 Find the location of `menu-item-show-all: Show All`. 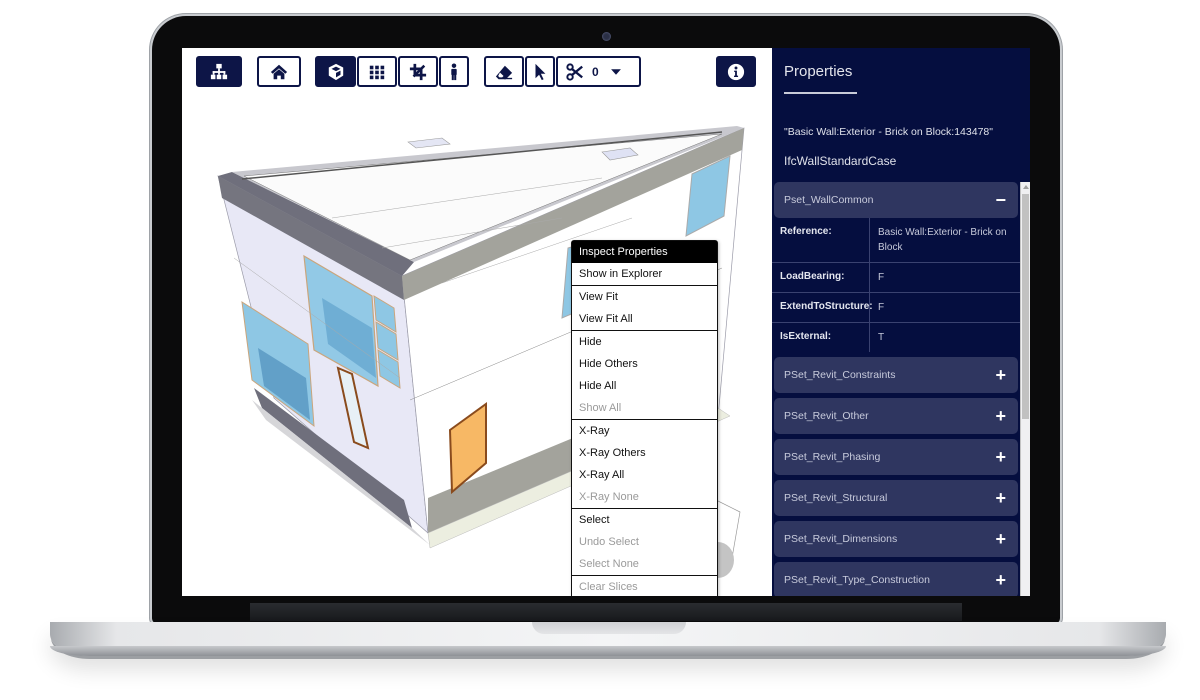

menu-item-show-all: Show All is located at coordinates (600, 408).